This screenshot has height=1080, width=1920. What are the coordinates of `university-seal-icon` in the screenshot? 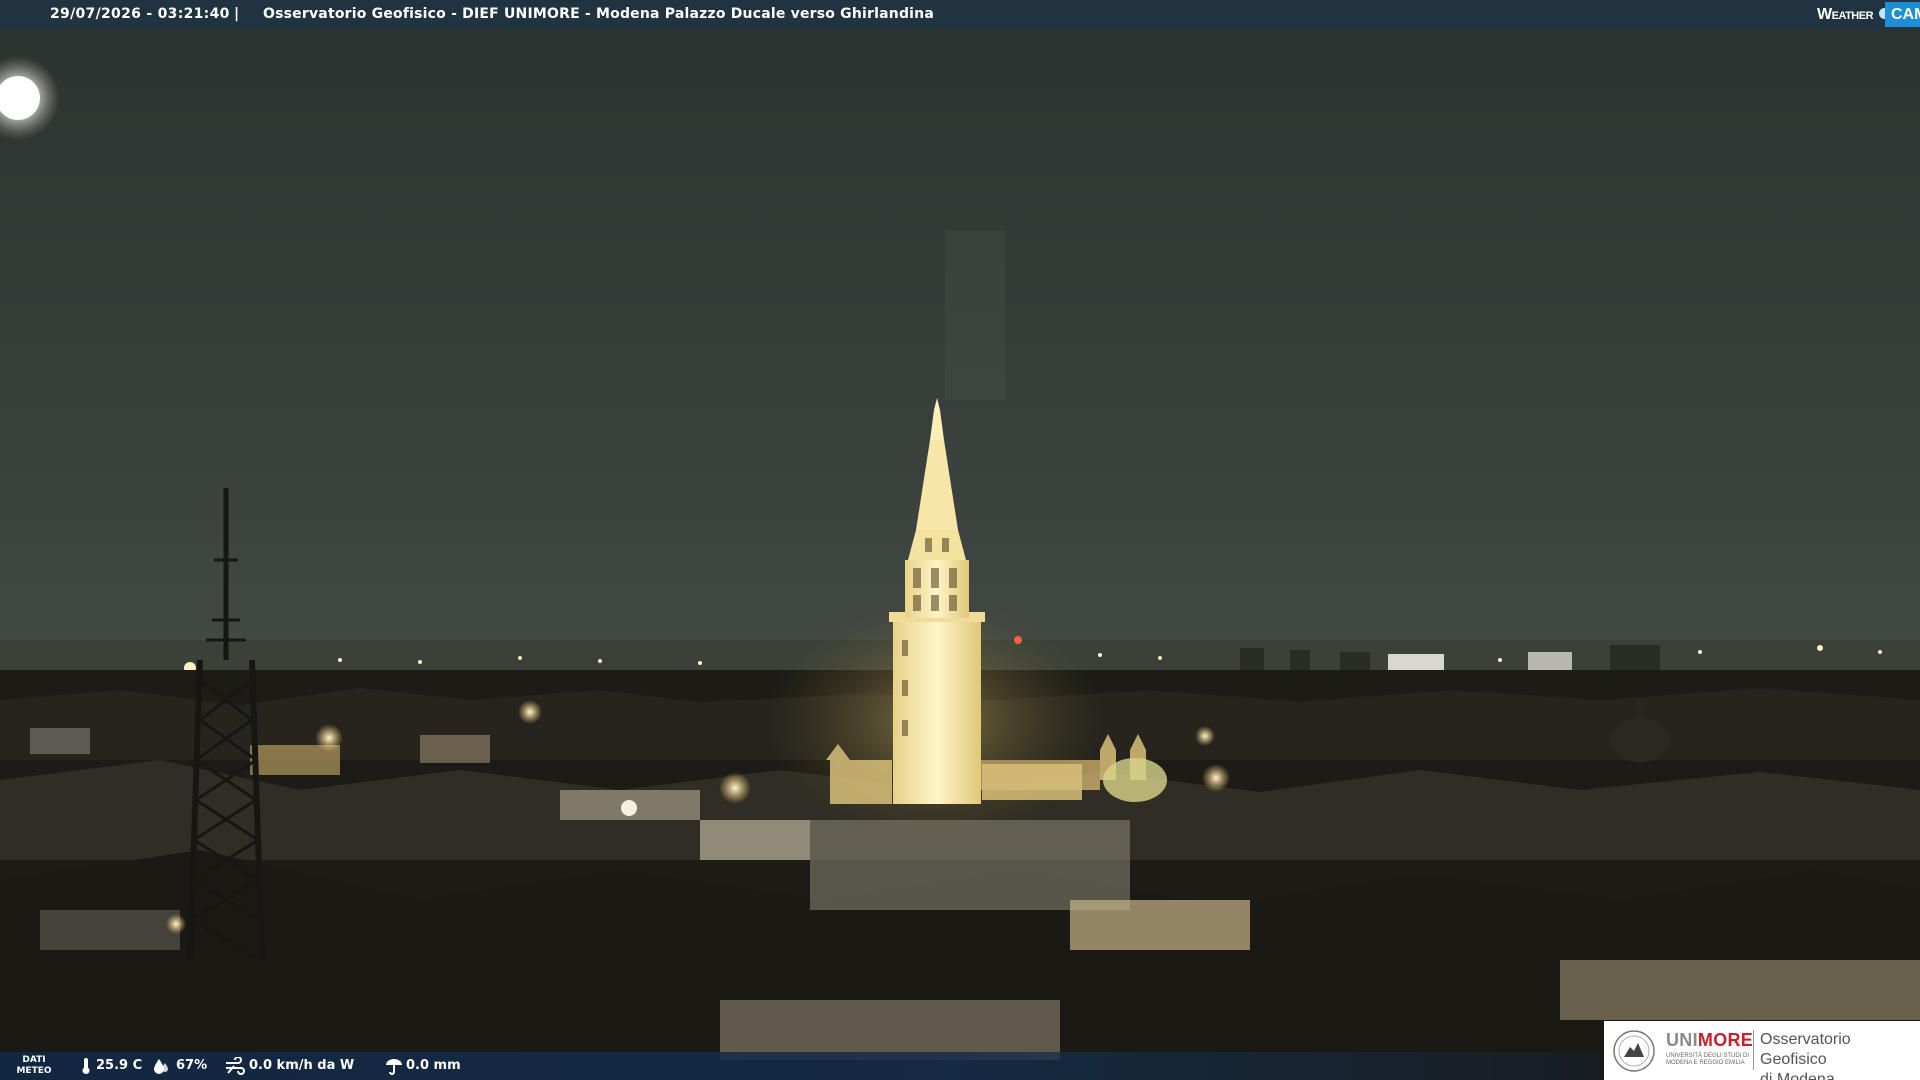 It's located at (1634, 1051).